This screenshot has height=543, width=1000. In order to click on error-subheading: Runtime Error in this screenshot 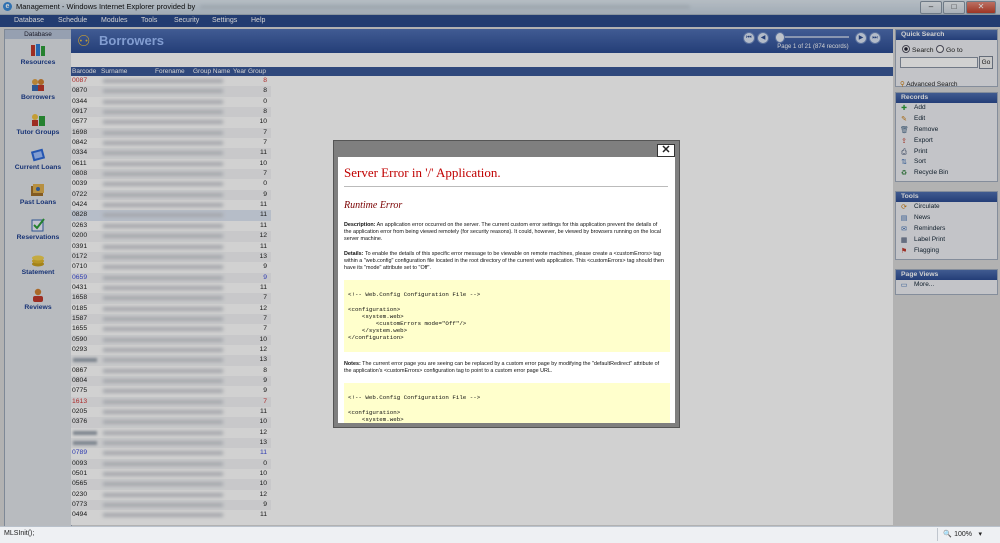, I will do `click(373, 205)`.